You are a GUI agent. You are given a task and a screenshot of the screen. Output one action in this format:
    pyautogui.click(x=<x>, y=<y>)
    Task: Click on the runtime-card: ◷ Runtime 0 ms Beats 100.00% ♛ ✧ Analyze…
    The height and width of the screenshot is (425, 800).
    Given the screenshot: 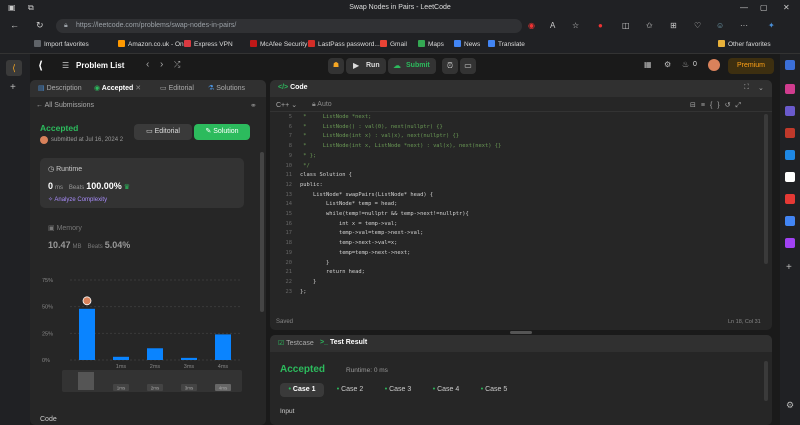 What is the action you would take?
    pyautogui.click(x=142, y=183)
    